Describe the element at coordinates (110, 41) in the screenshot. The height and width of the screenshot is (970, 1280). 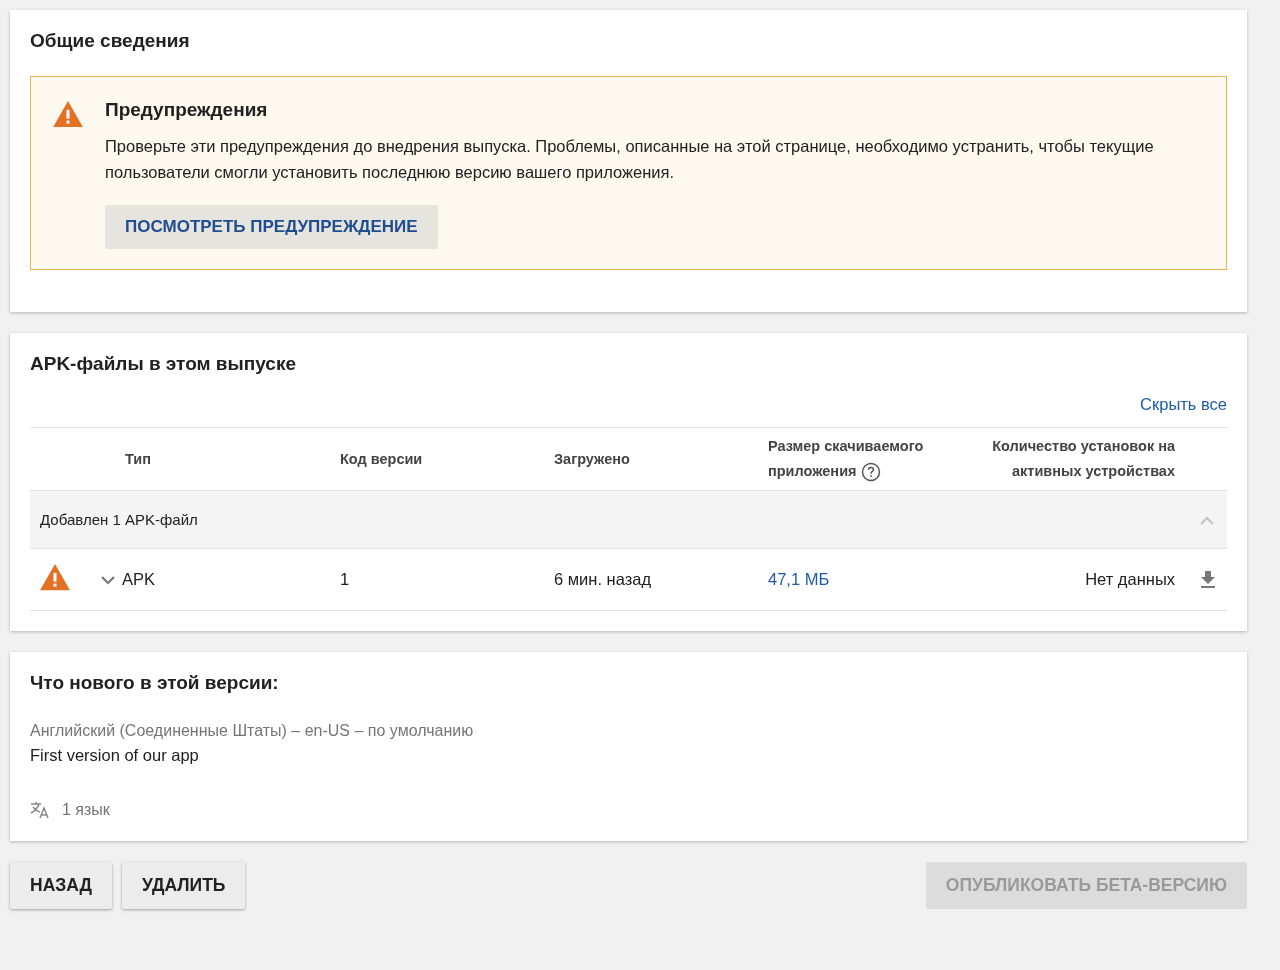
I see `section-title: Общие сведения` at that location.